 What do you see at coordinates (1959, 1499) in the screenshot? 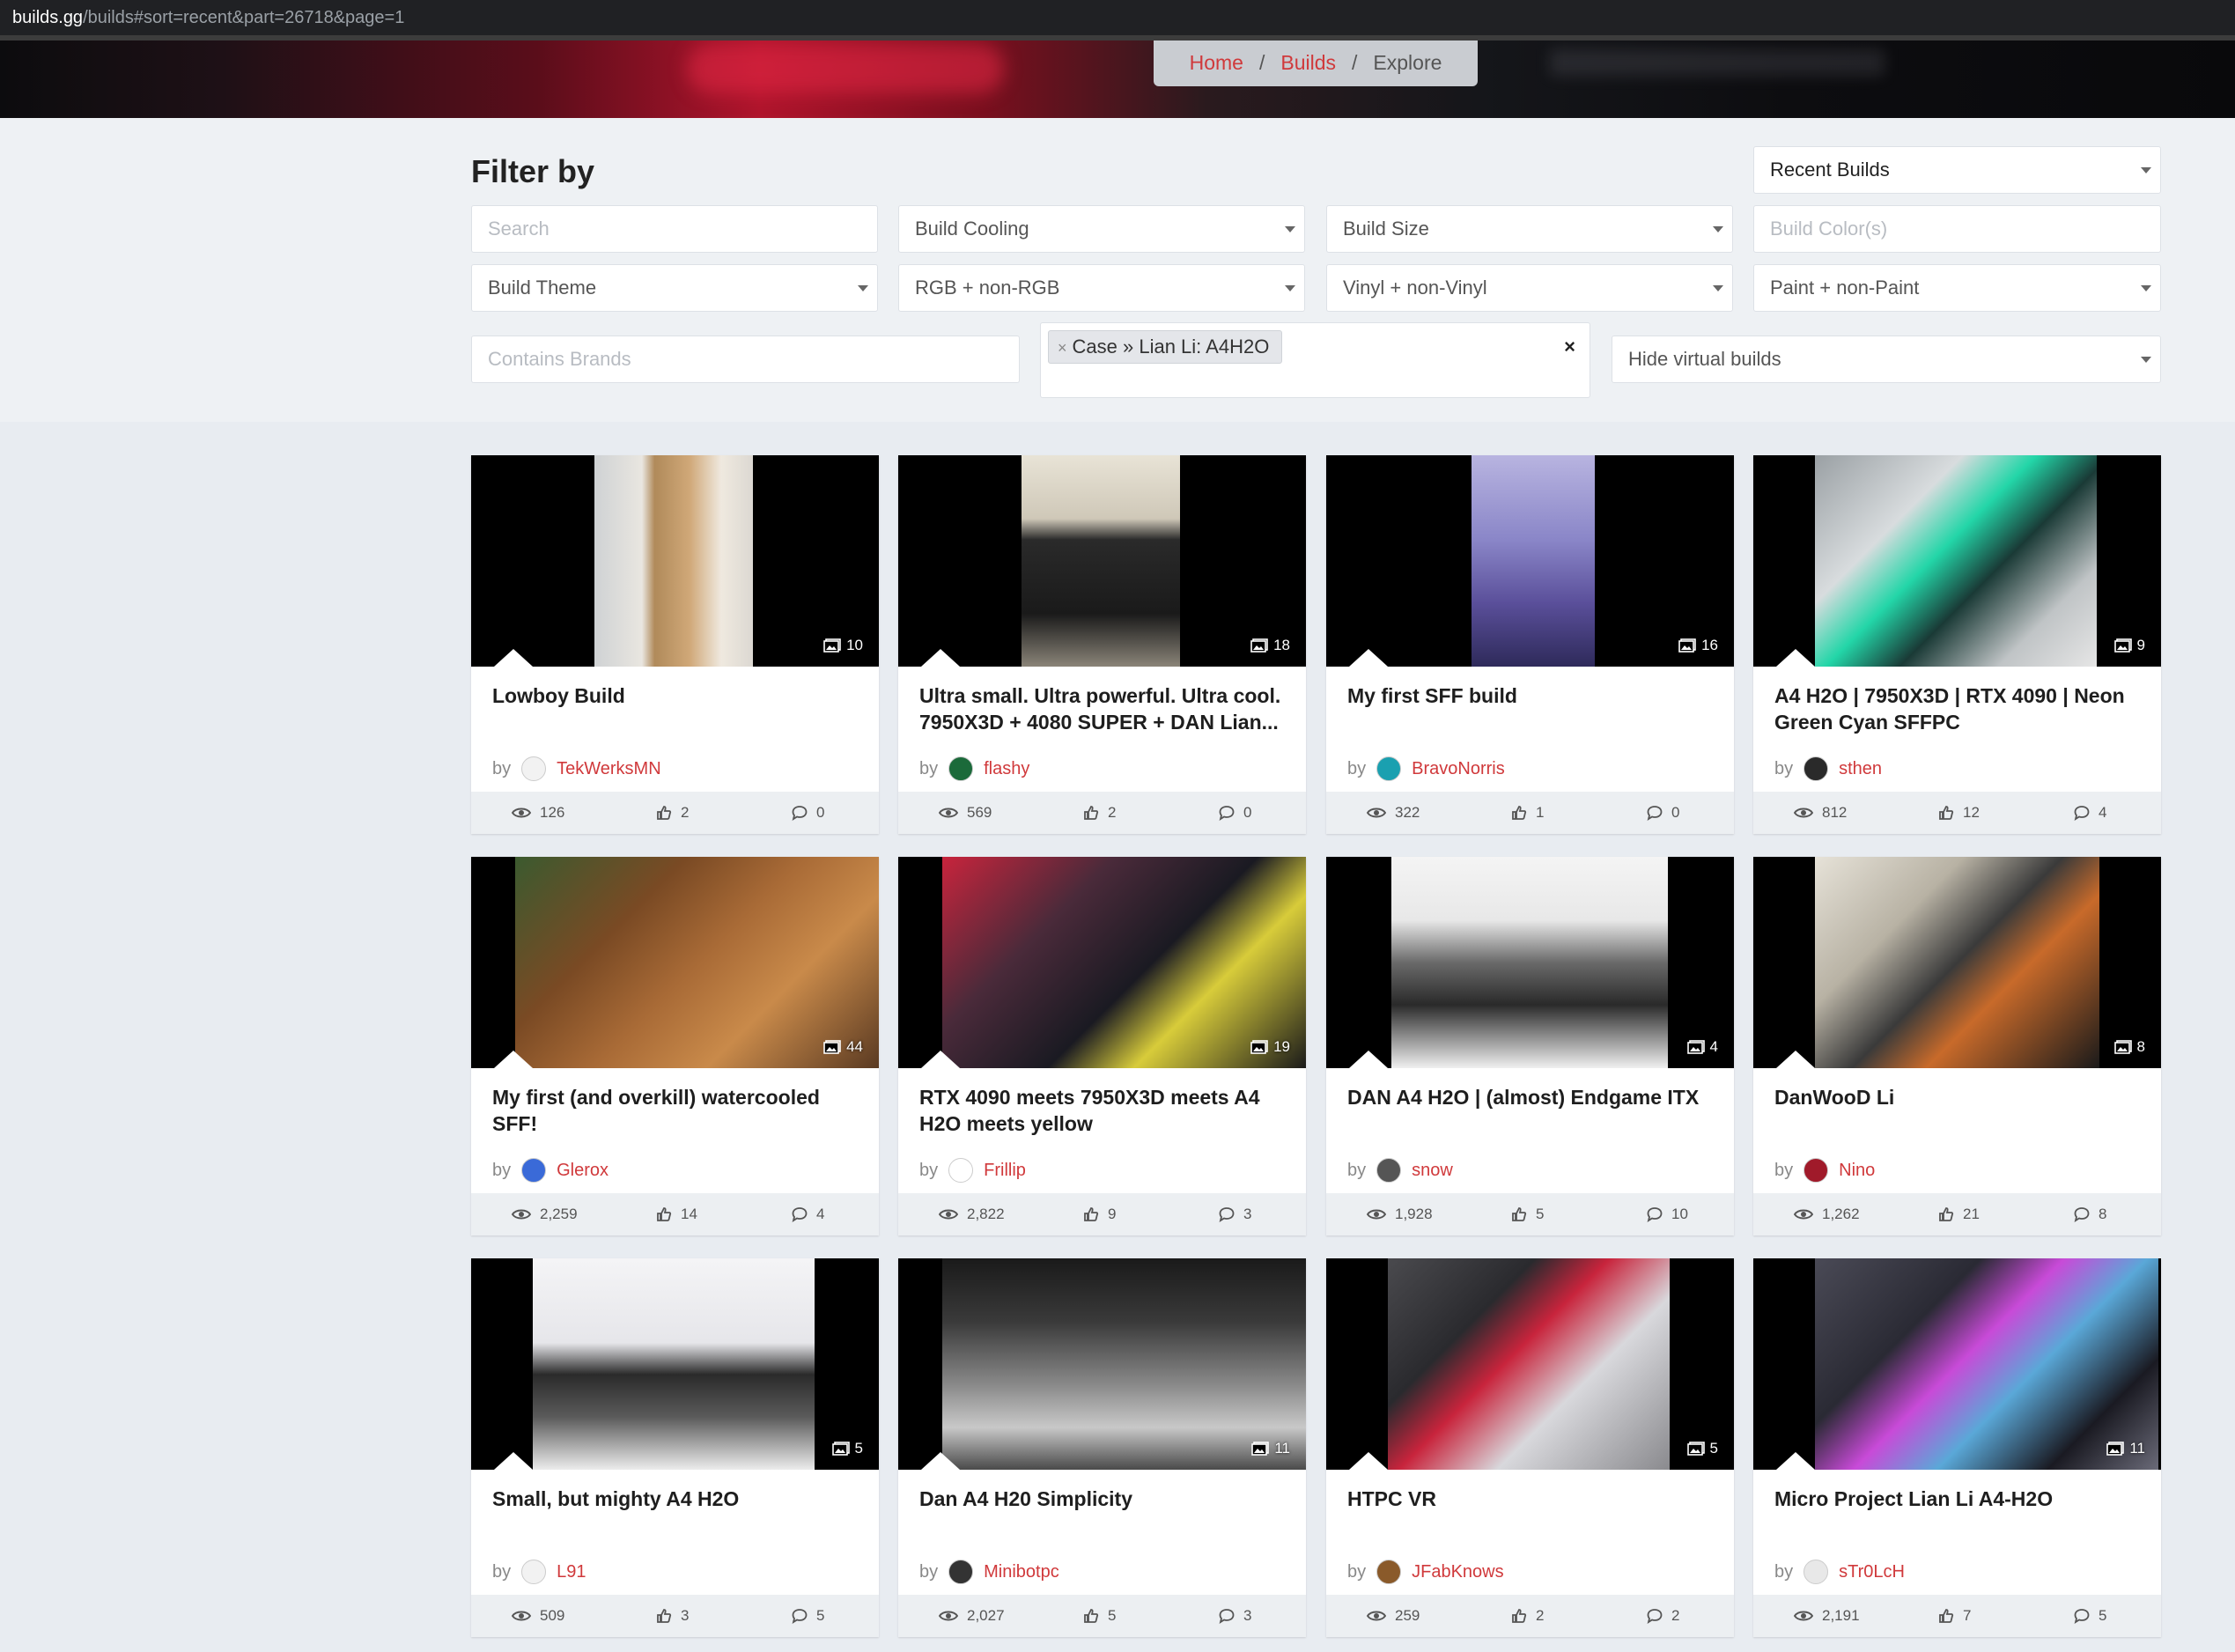
I see `build-title: Micro Project Lian Li A4-H2O` at bounding box center [1959, 1499].